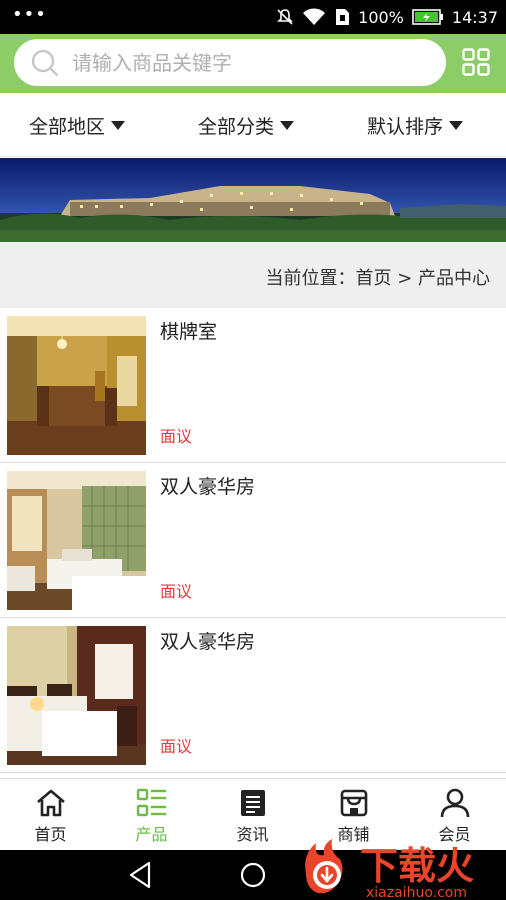  Describe the element at coordinates (417, 866) in the screenshot. I see `svg-text: 下载火` at that location.